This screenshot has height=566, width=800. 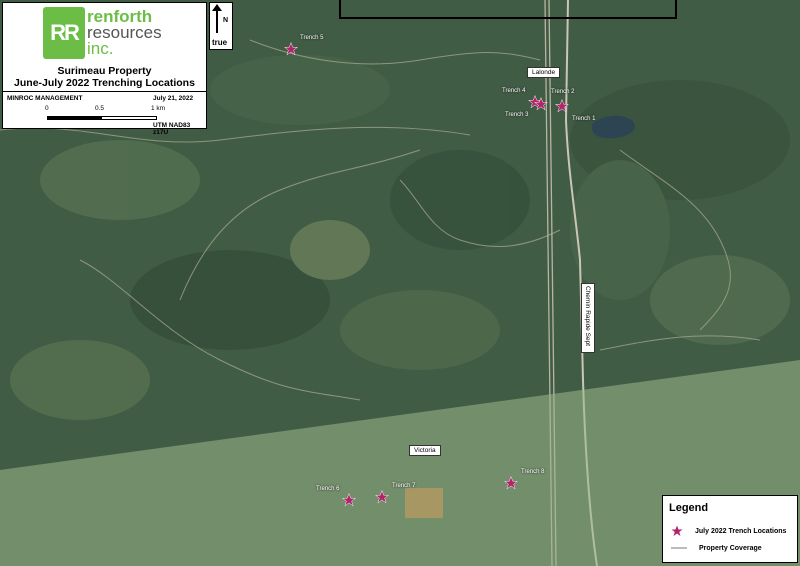 What do you see at coordinates (514, 91) in the screenshot?
I see `trench-label-4: Trench 4` at bounding box center [514, 91].